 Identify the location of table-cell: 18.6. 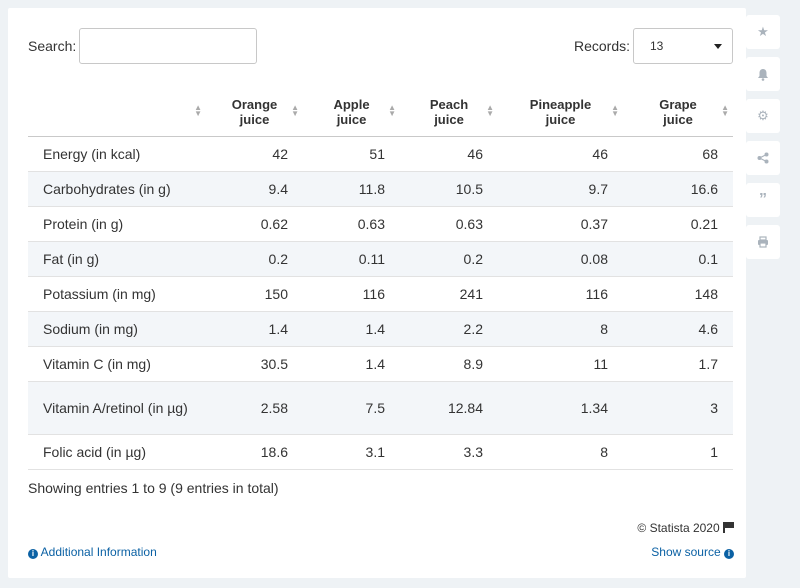
(254, 452).